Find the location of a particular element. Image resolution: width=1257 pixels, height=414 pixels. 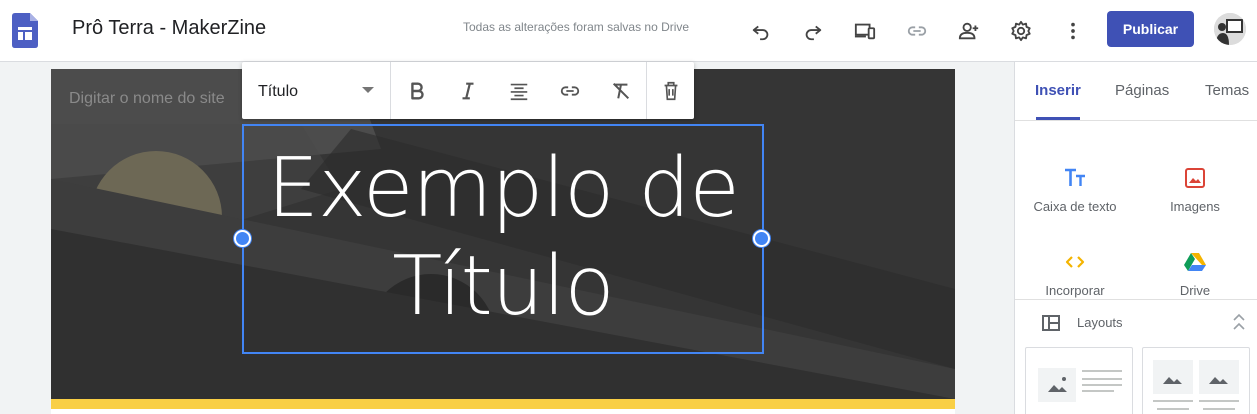

caret-down-icon is located at coordinates (368, 90).